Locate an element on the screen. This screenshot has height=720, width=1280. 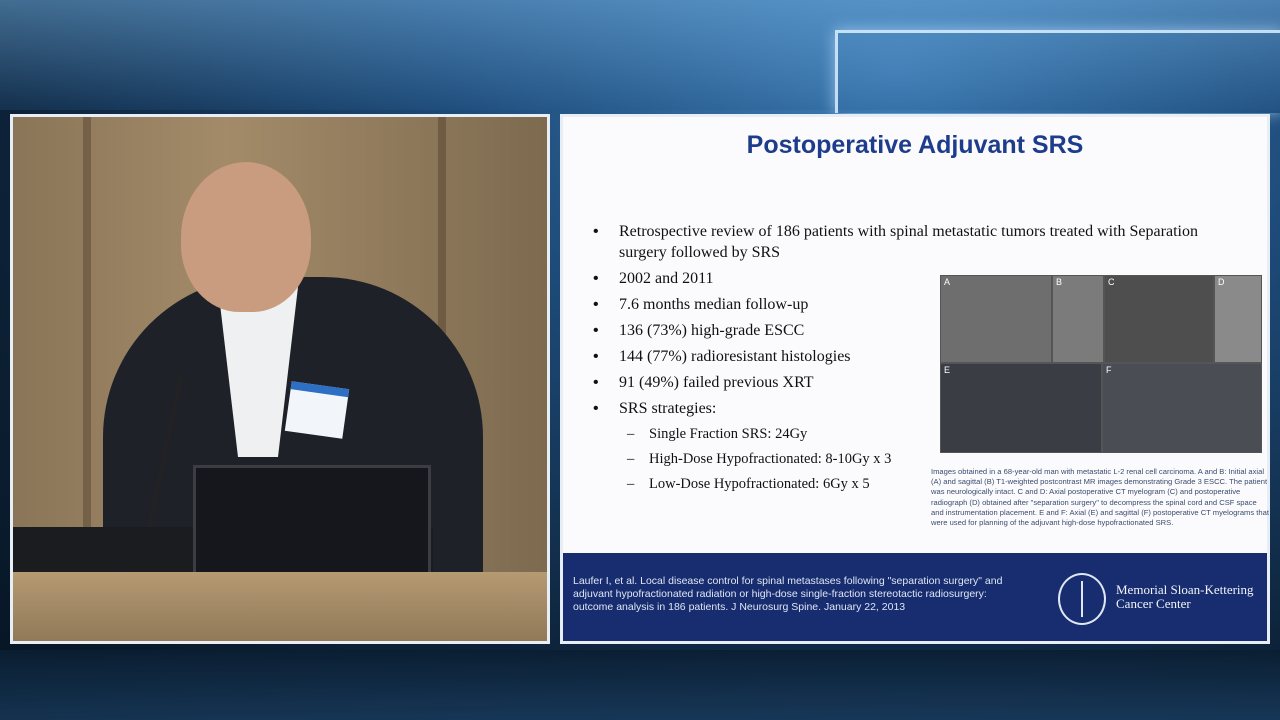
background-bottom-band is located at coordinates (640, 685).